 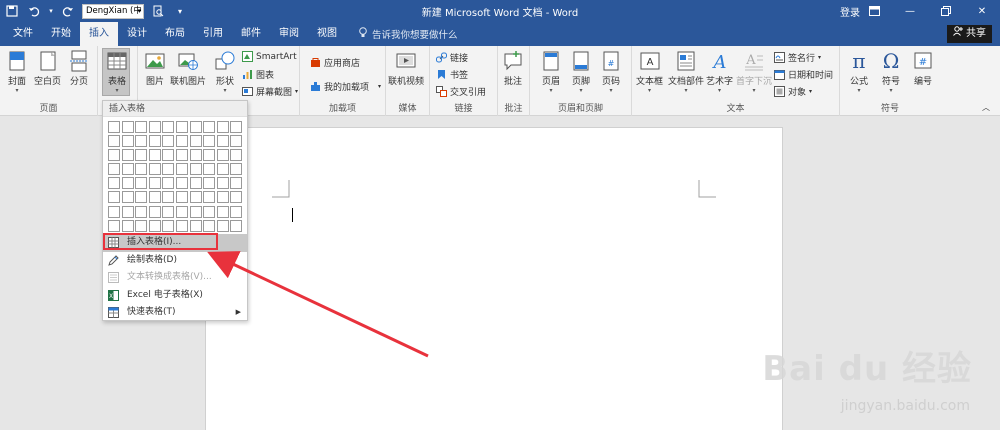 What do you see at coordinates (327, 34) in the screenshot?
I see `tab-view: 视图` at bounding box center [327, 34].